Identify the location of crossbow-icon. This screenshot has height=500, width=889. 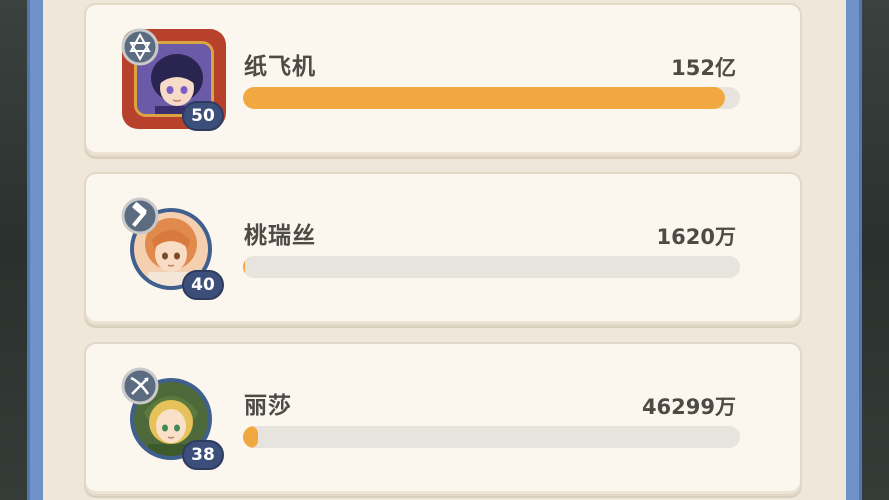
(140, 386).